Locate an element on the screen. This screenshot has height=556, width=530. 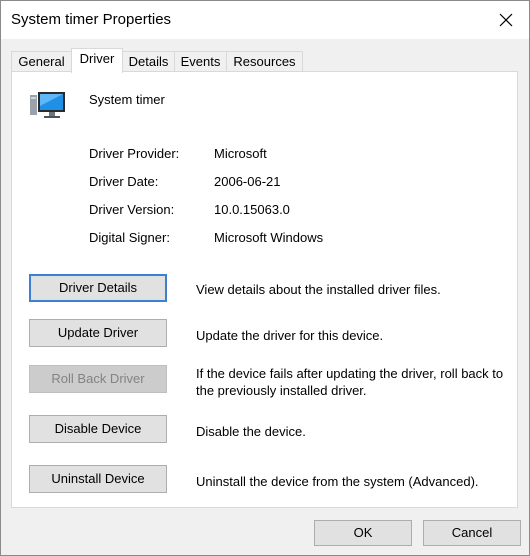
update-driver-description: Update the driver for this device. is located at coordinates (290, 335).